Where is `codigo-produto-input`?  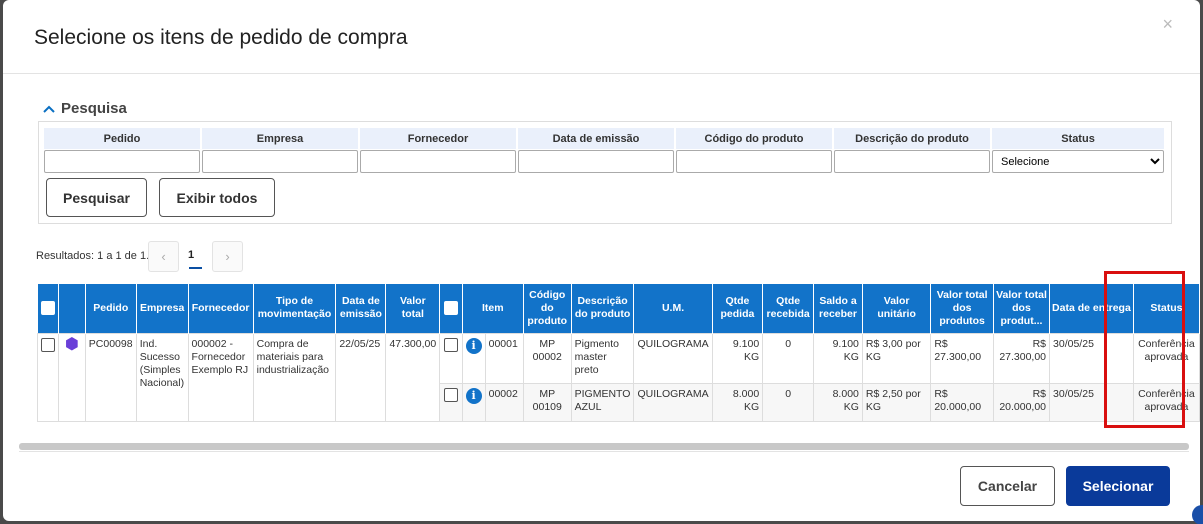 codigo-produto-input is located at coordinates (754, 161).